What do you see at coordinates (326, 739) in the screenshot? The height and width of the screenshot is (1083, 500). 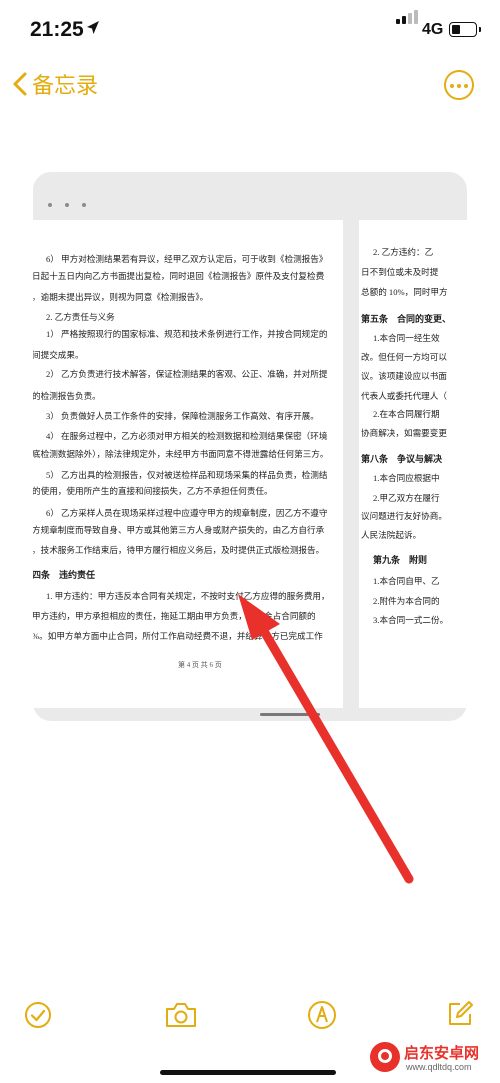 I see `red-annotation-arrow` at bounding box center [326, 739].